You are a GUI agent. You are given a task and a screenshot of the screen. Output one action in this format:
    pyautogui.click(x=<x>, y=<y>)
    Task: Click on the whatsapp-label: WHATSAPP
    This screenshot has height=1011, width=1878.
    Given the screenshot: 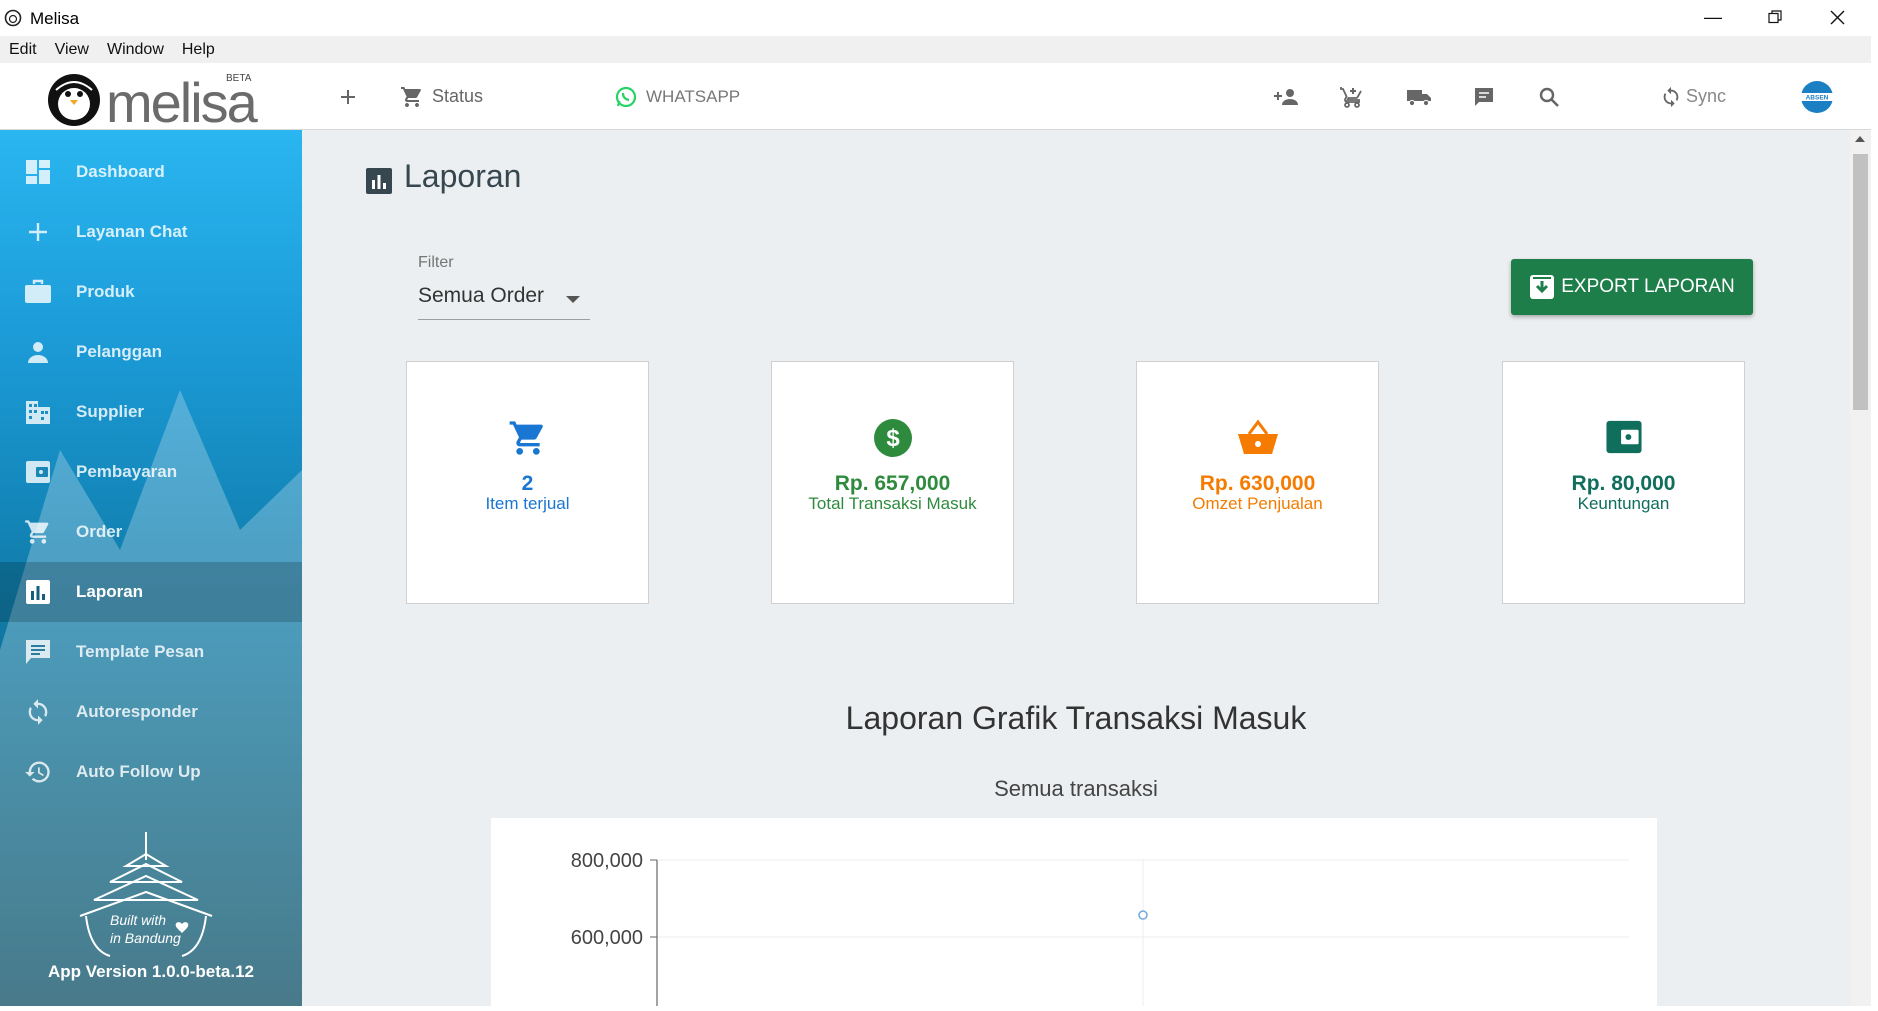 What is the action you would take?
    pyautogui.click(x=693, y=96)
    